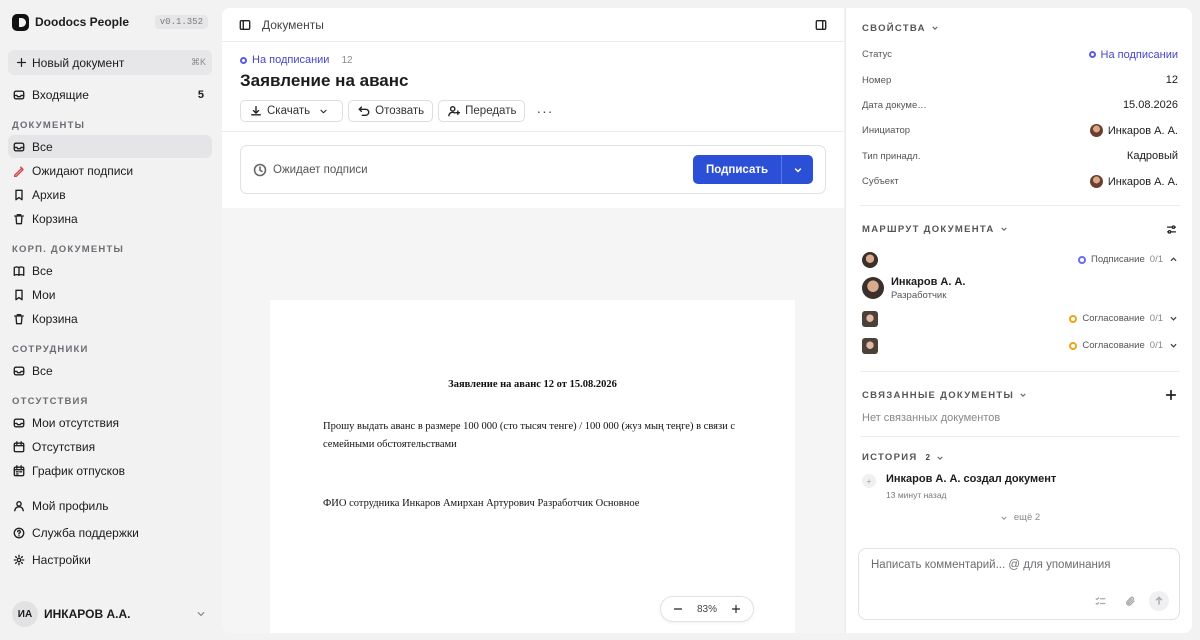 This screenshot has height=640, width=1200. What do you see at coordinates (110, 370) in the screenshot?
I see `sidebar-item-employees-all: Все` at bounding box center [110, 370].